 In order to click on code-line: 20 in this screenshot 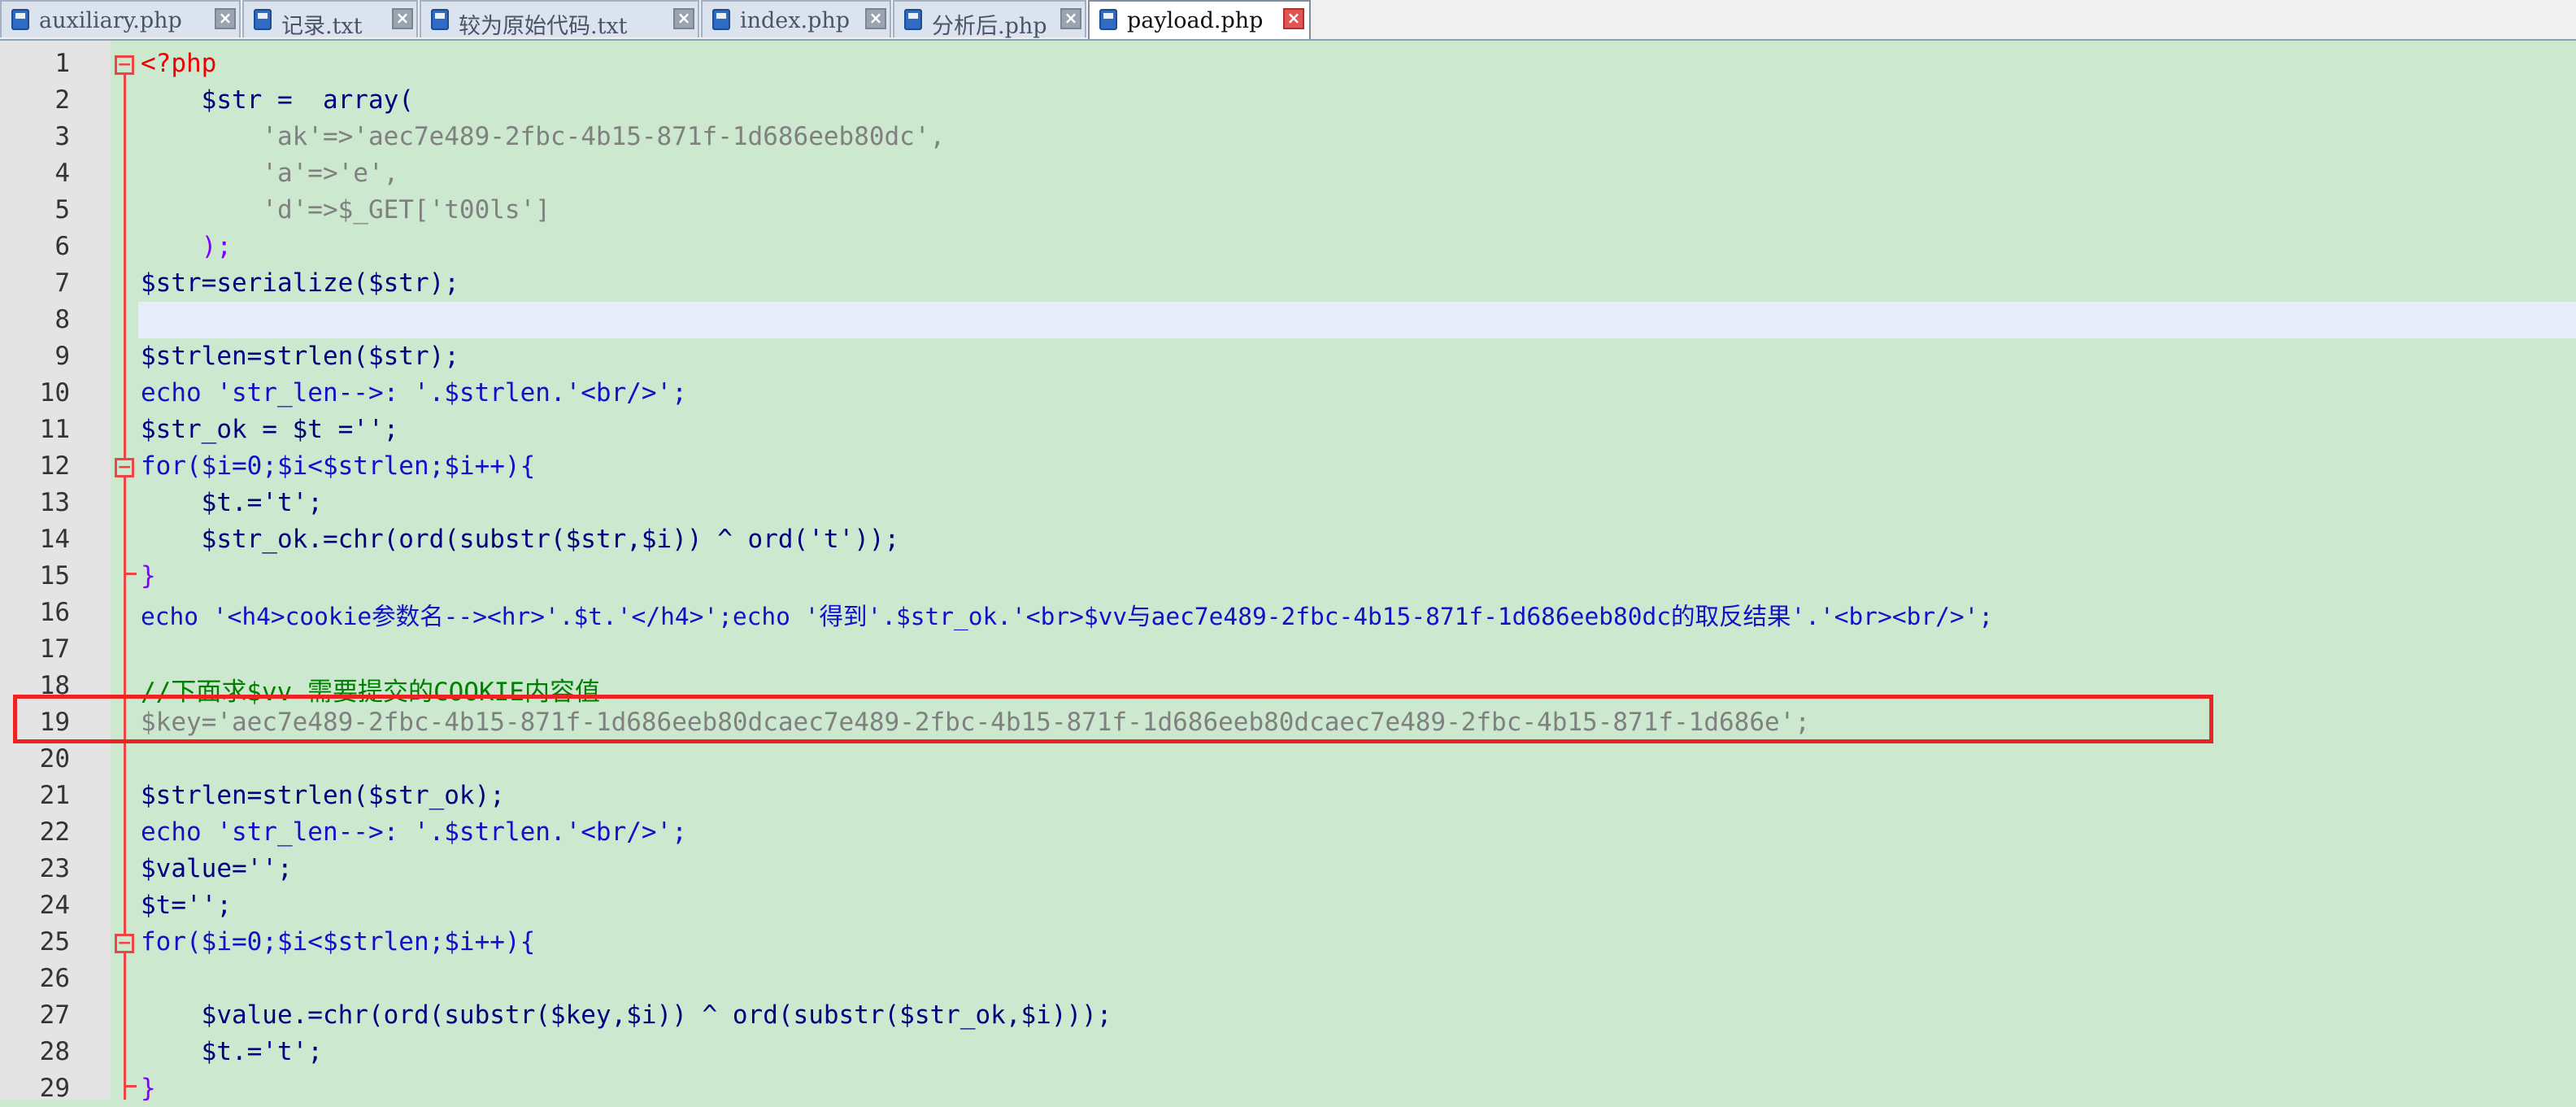, I will do `click(1288, 759)`.